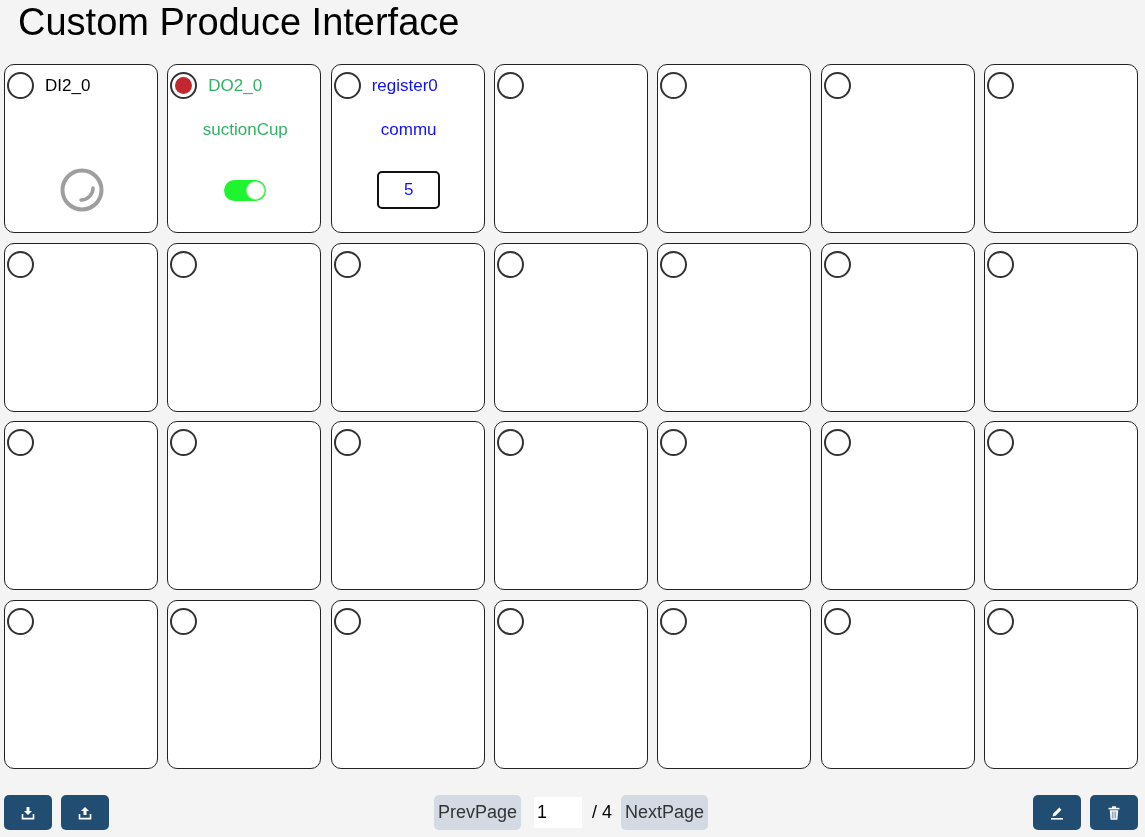  What do you see at coordinates (245, 130) in the screenshot?
I see `card-label: suctionCup` at bounding box center [245, 130].